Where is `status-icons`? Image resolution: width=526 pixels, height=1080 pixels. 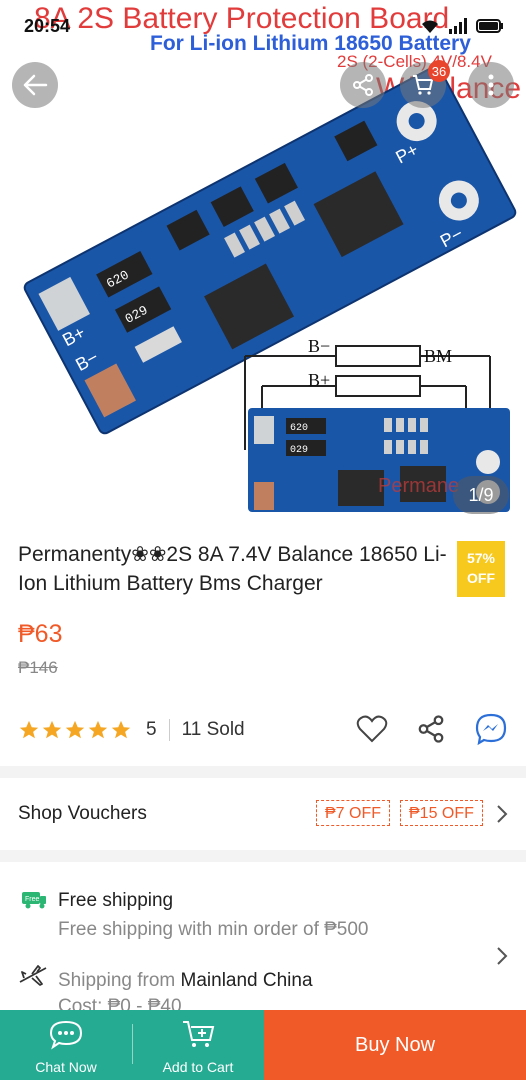 status-icons is located at coordinates (462, 26).